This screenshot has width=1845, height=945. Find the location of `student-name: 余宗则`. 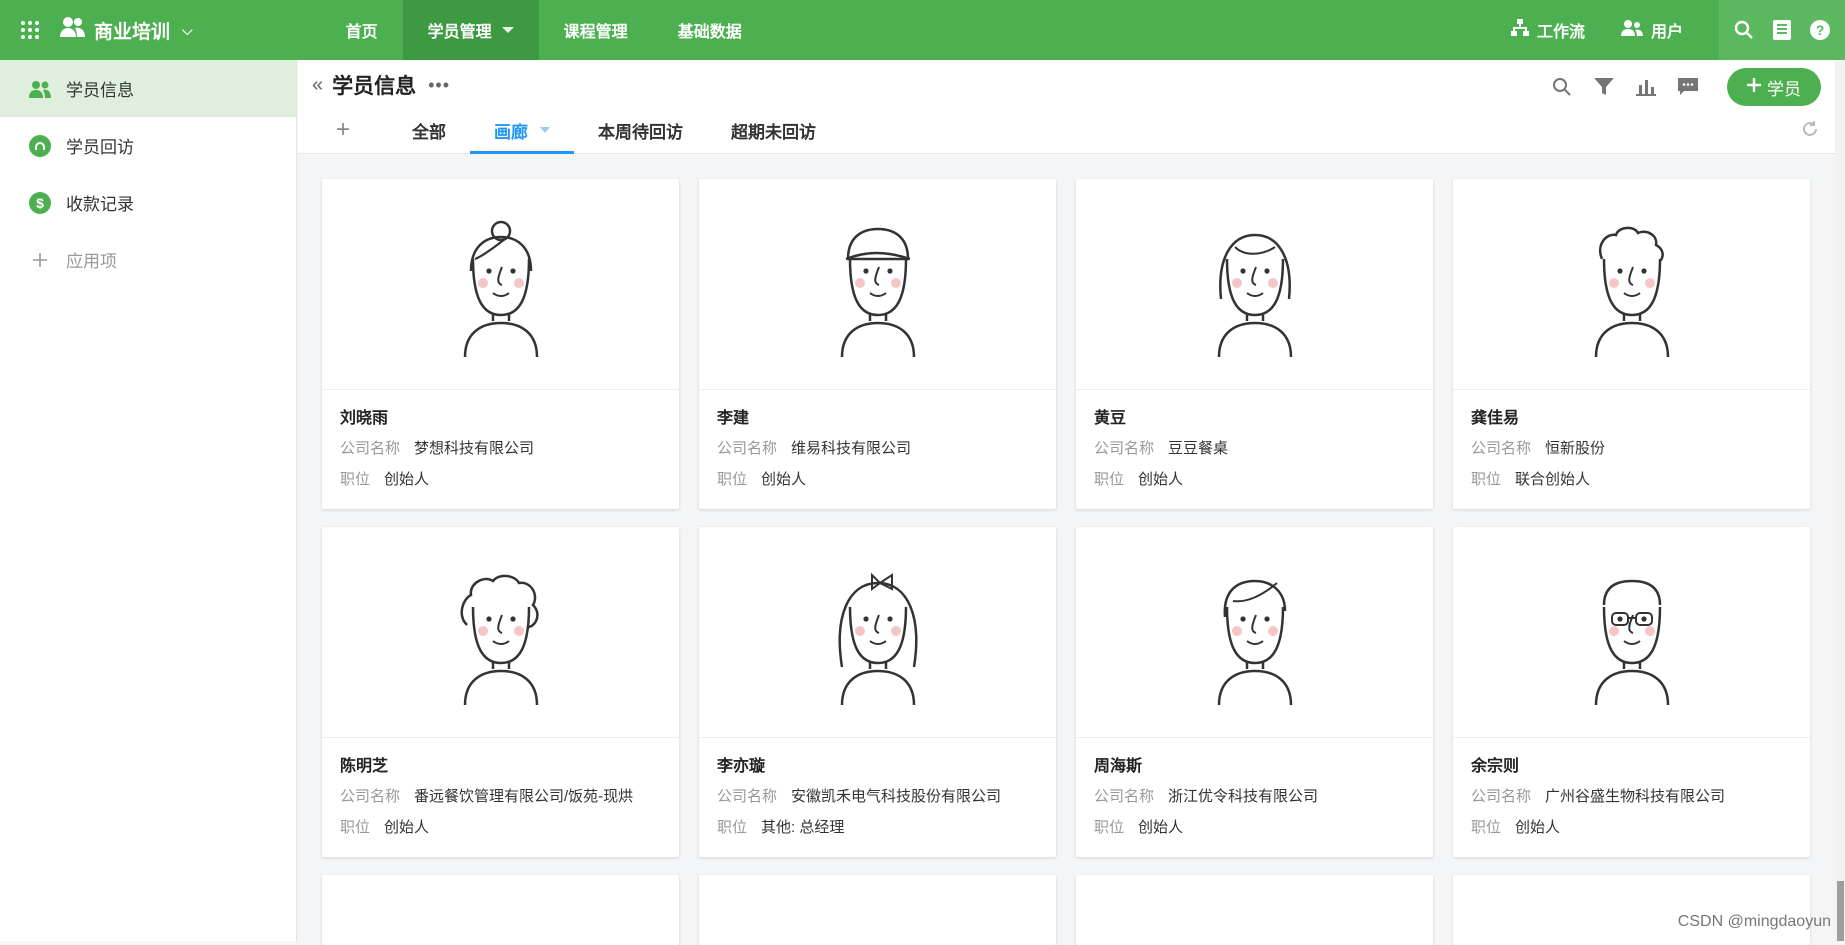

student-name: 余宗则 is located at coordinates (1631, 763).